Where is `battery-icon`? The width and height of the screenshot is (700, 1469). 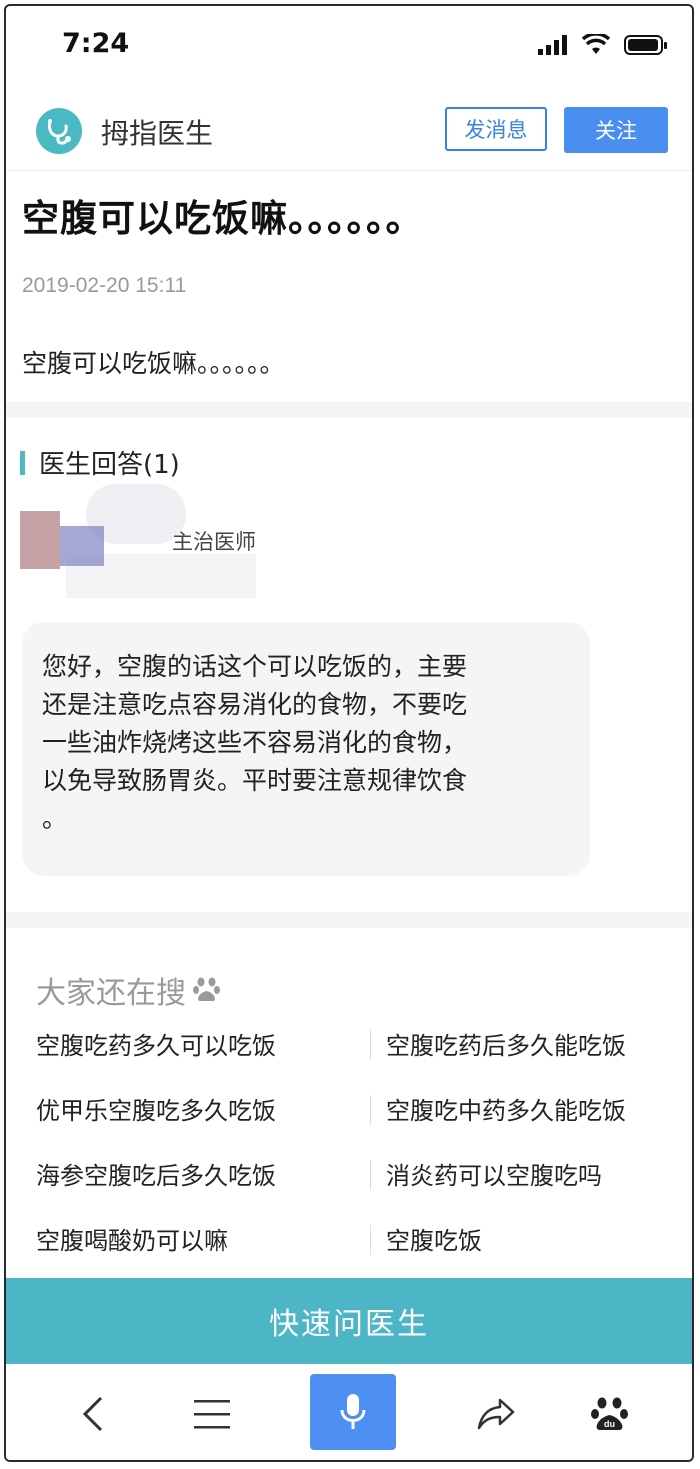
battery-icon is located at coordinates (645, 45).